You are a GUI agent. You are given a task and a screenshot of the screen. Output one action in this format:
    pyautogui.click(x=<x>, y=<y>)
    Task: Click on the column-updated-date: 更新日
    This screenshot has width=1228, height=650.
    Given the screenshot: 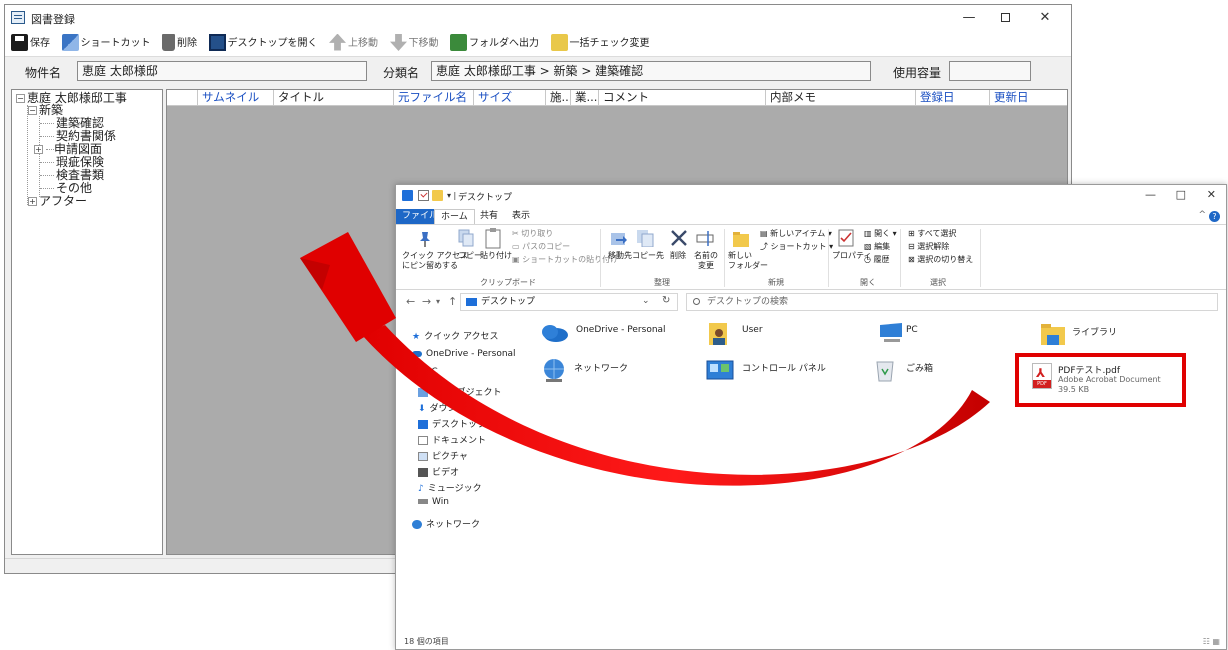 What is the action you would take?
    pyautogui.click(x=1029, y=98)
    